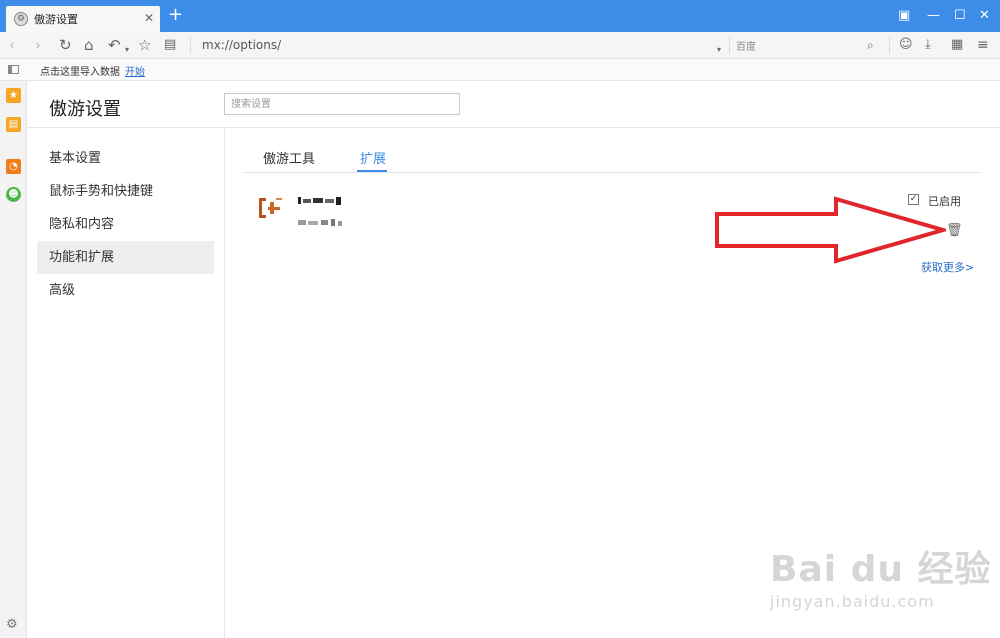  I want to click on account-icon: ☺, so click(906, 45).